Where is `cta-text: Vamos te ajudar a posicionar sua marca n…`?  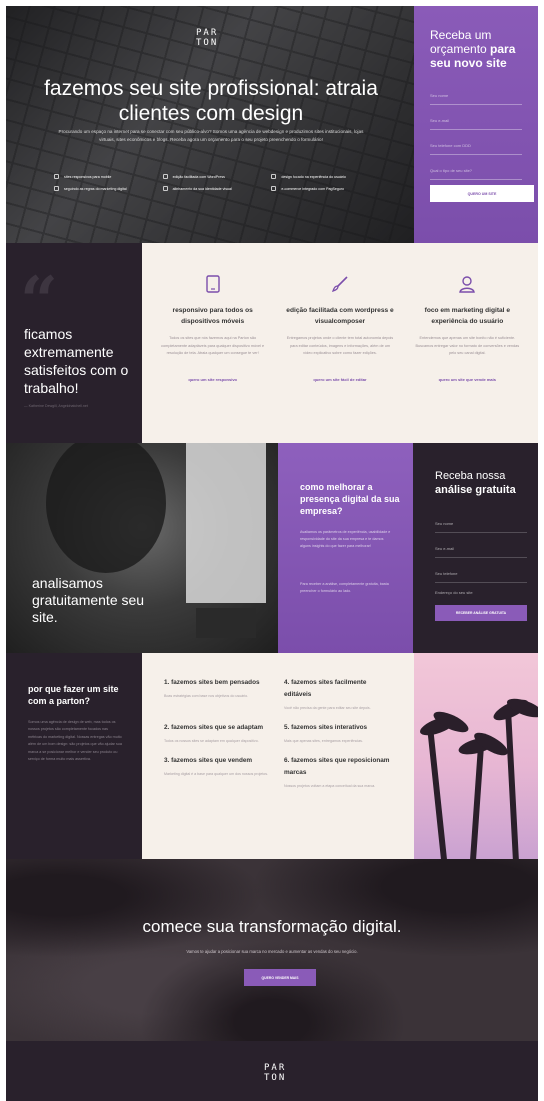
cta-text: Vamos te ajudar a posicionar sua marca n… is located at coordinates (272, 951).